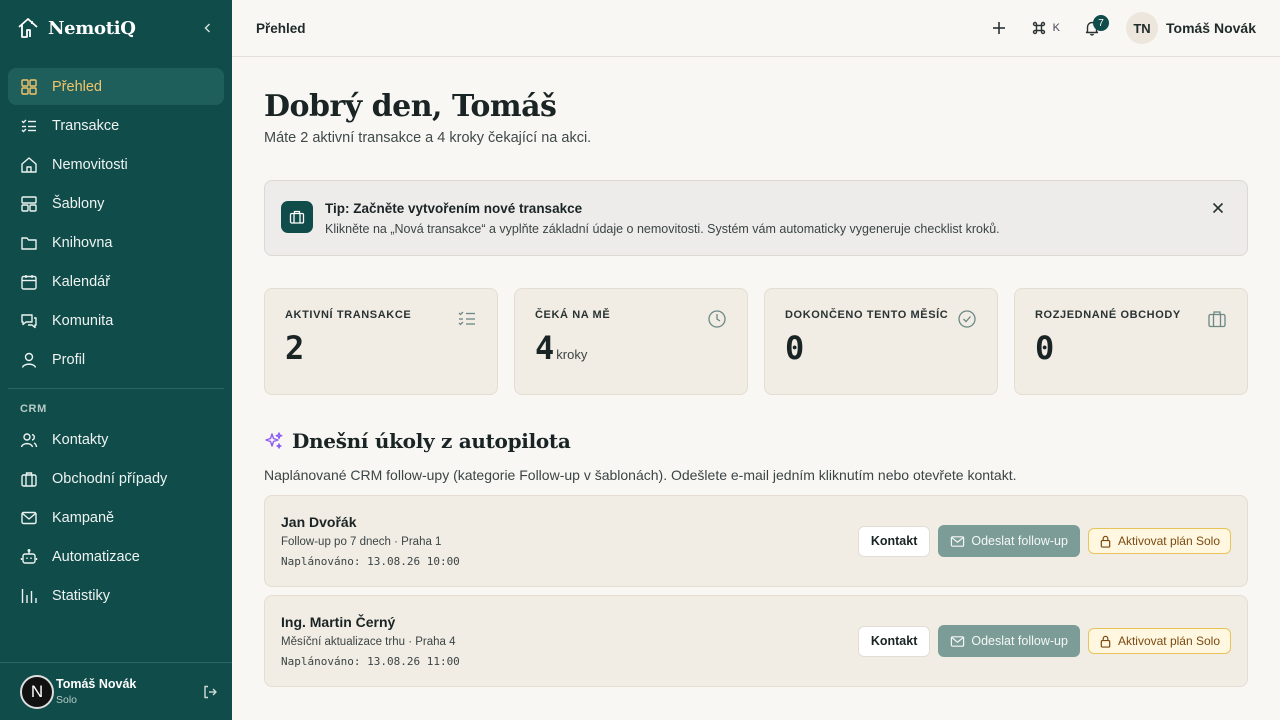  What do you see at coordinates (431, 441) in the screenshot?
I see `autopilot-title: Dnešní úkoly z autopilota` at bounding box center [431, 441].